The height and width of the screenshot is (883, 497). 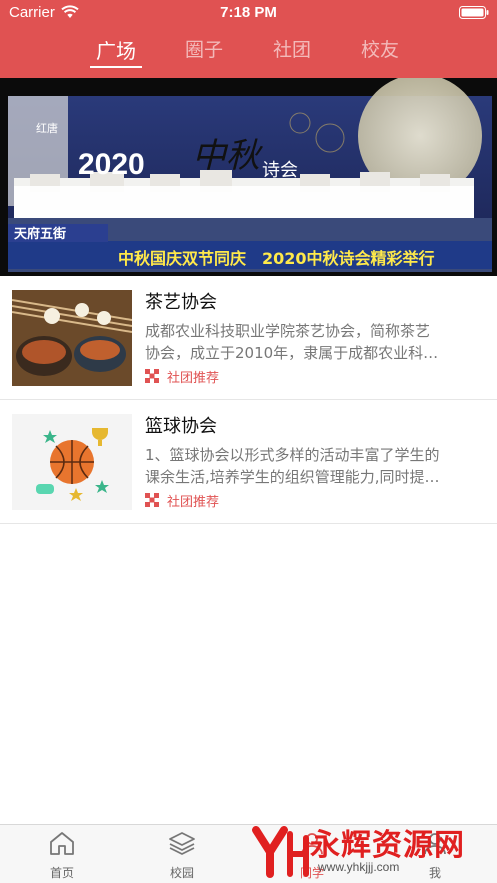 I want to click on layers-icon, so click(x=182, y=843).